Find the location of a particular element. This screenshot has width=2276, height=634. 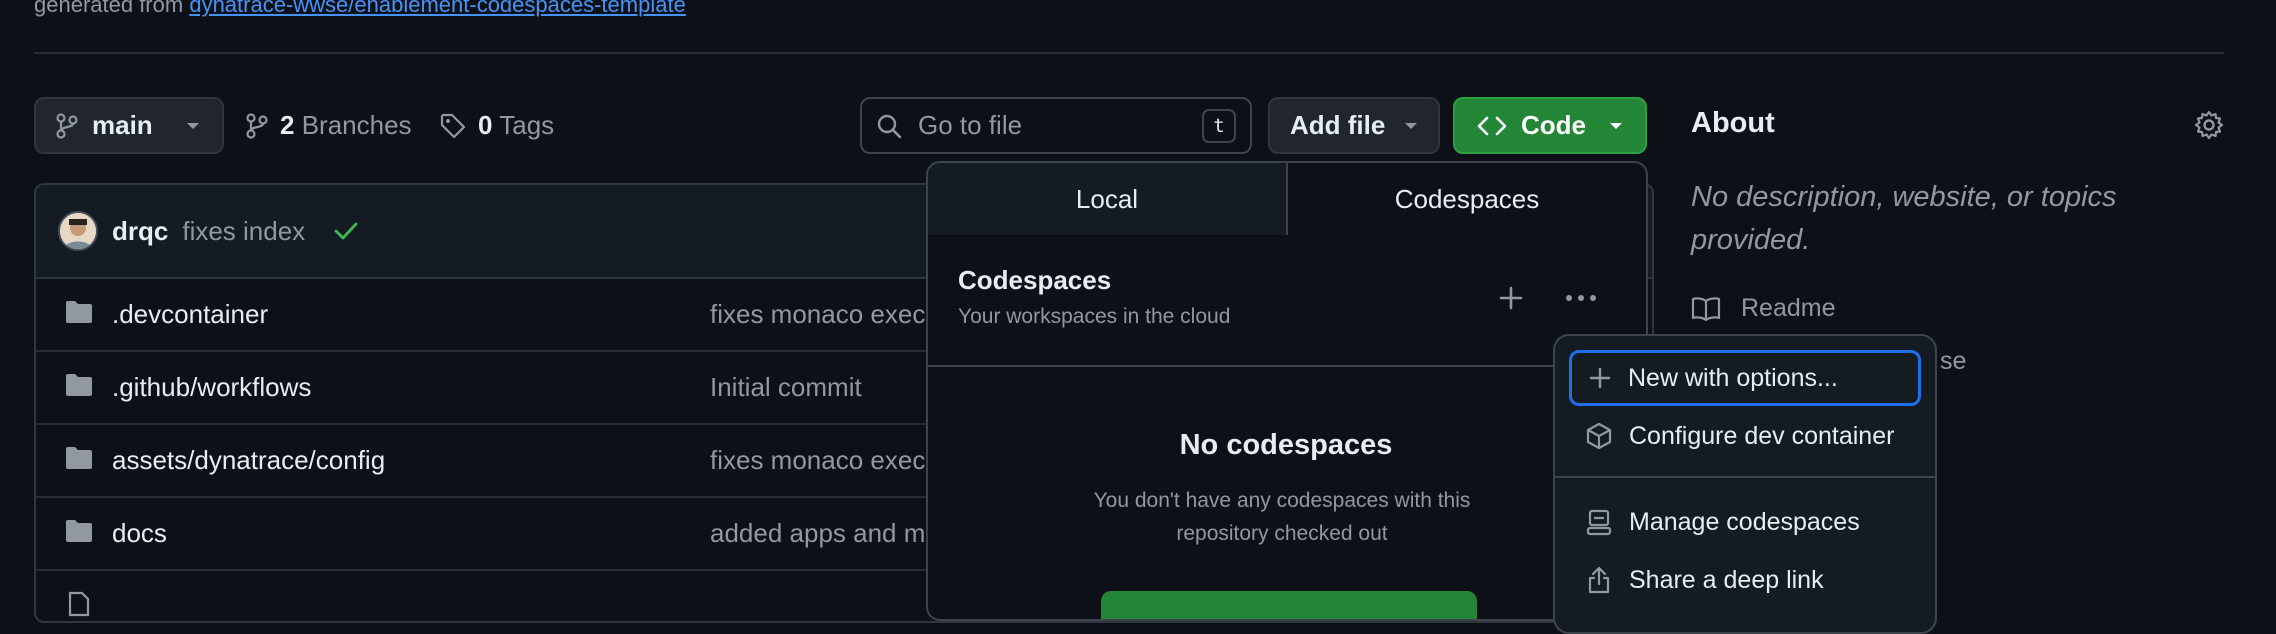

more-options-icon is located at coordinates (1581, 298).